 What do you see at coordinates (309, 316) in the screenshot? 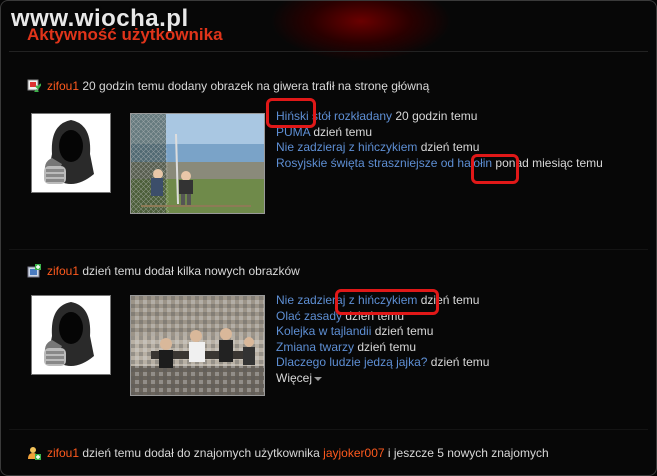
I see `picture-title-link: Olać zasady` at bounding box center [309, 316].